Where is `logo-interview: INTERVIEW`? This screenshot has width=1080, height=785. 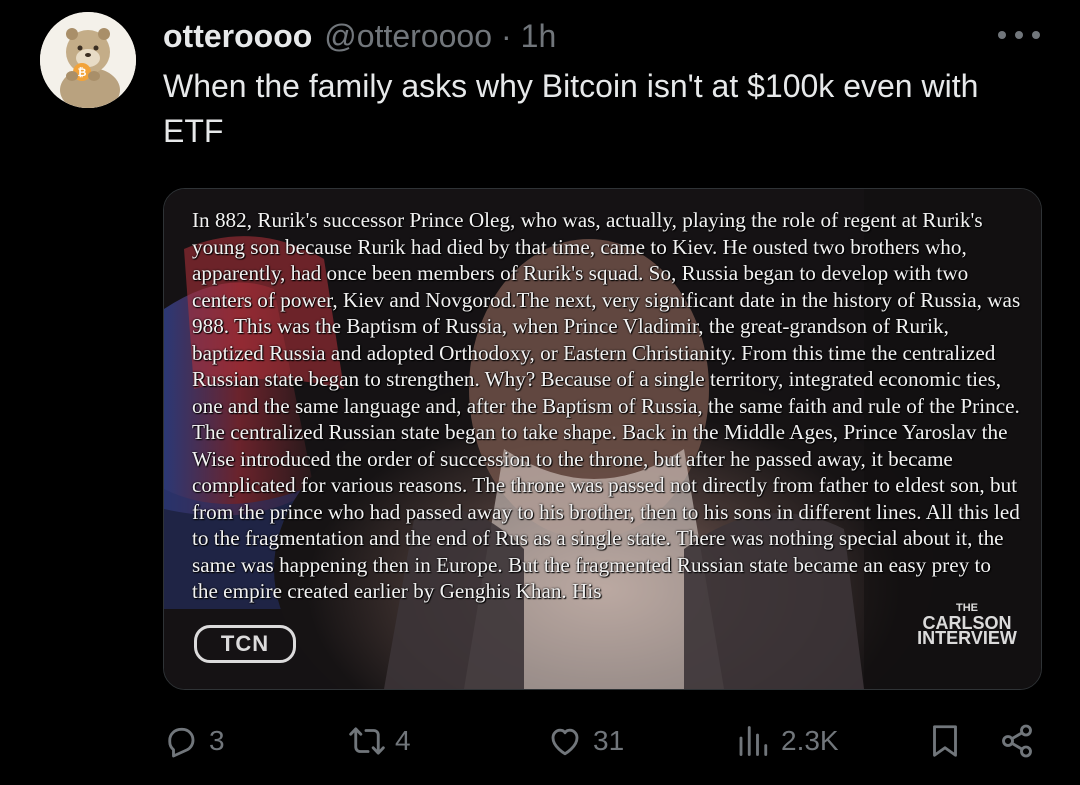
logo-interview: INTERVIEW is located at coordinates (967, 638).